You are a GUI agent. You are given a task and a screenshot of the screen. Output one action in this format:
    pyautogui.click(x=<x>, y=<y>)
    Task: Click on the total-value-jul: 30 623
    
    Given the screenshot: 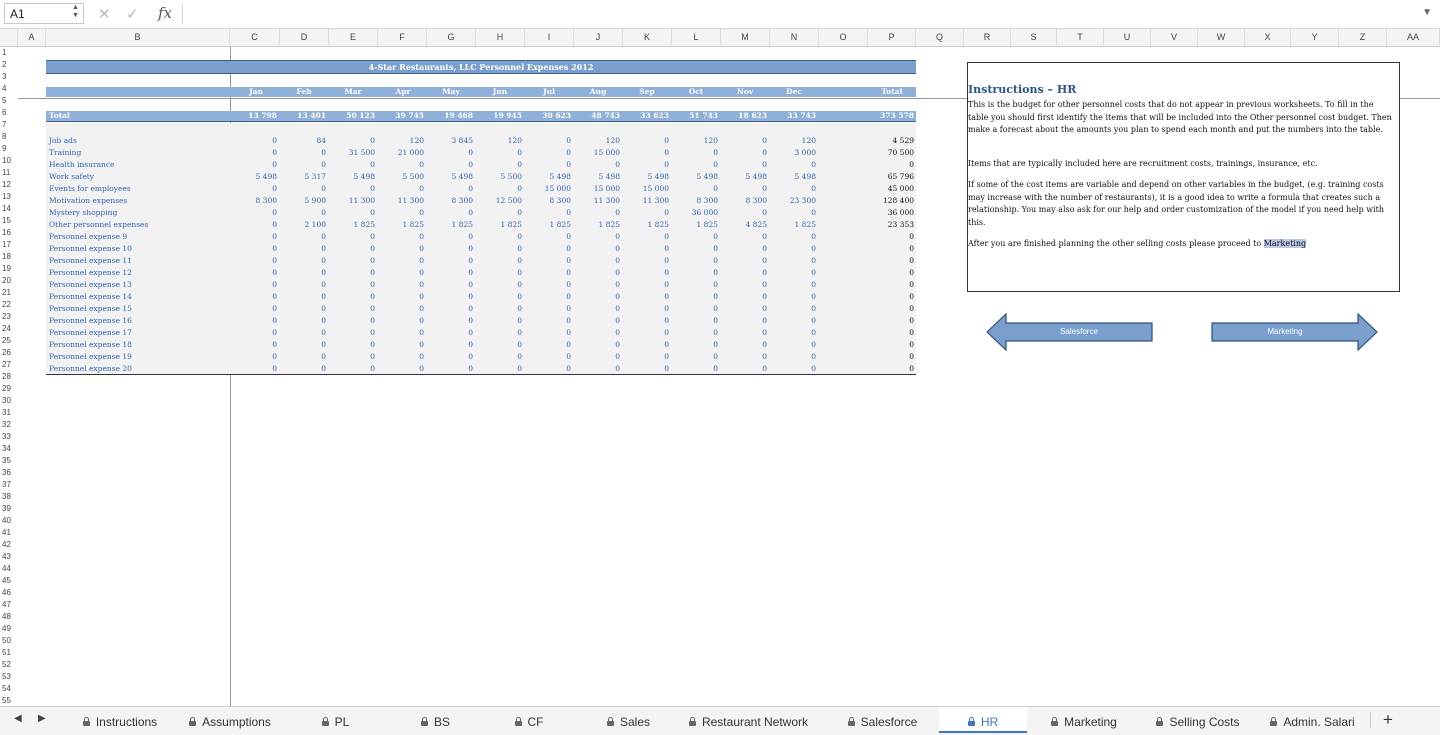 What is the action you would take?
    pyautogui.click(x=548, y=116)
    